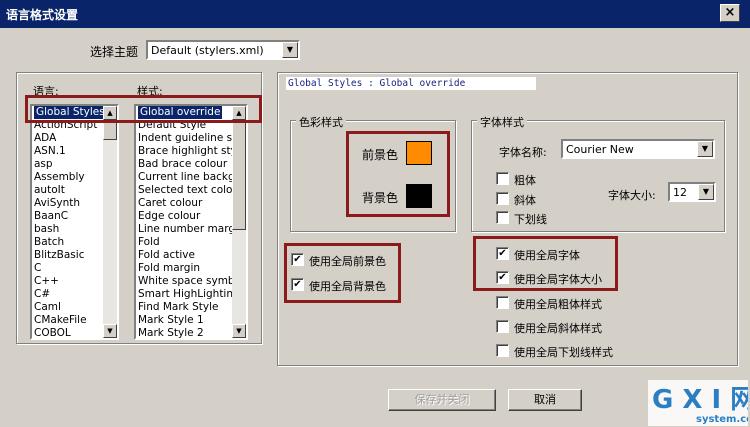  I want to click on style-list-item: Global override, so click(180, 112).